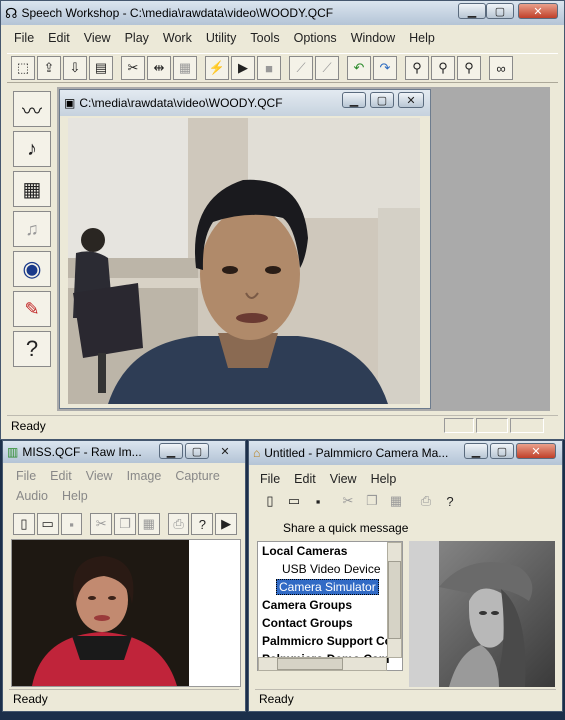 The width and height of the screenshot is (565, 720). I want to click on cam-close-button: ✕, so click(536, 451).